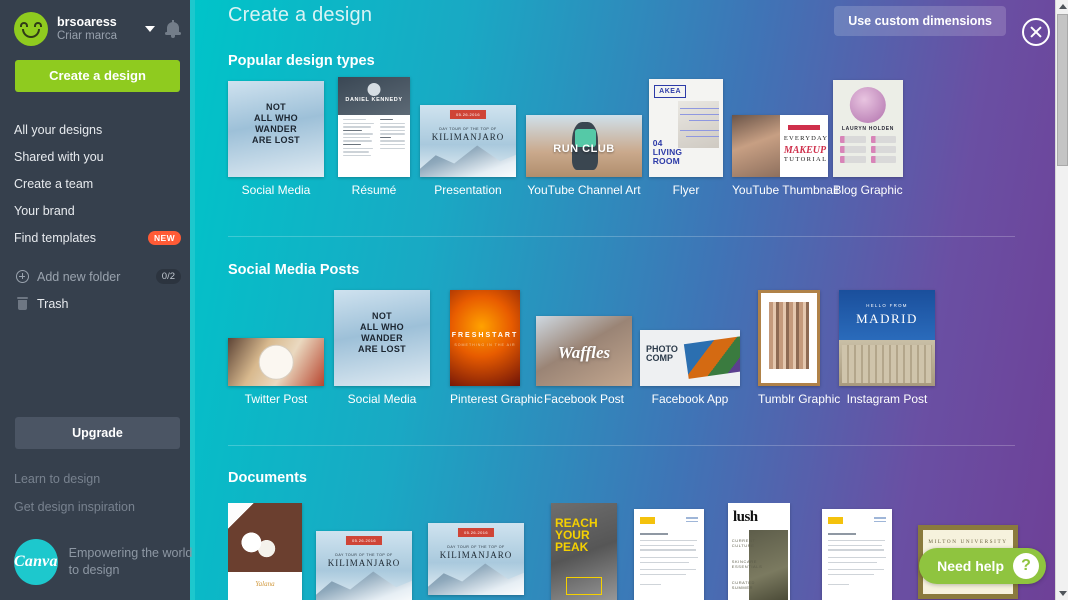 Image resolution: width=1068 pixels, height=600 pixels. What do you see at coordinates (36, 562) in the screenshot?
I see `canva-logo: Canva` at bounding box center [36, 562].